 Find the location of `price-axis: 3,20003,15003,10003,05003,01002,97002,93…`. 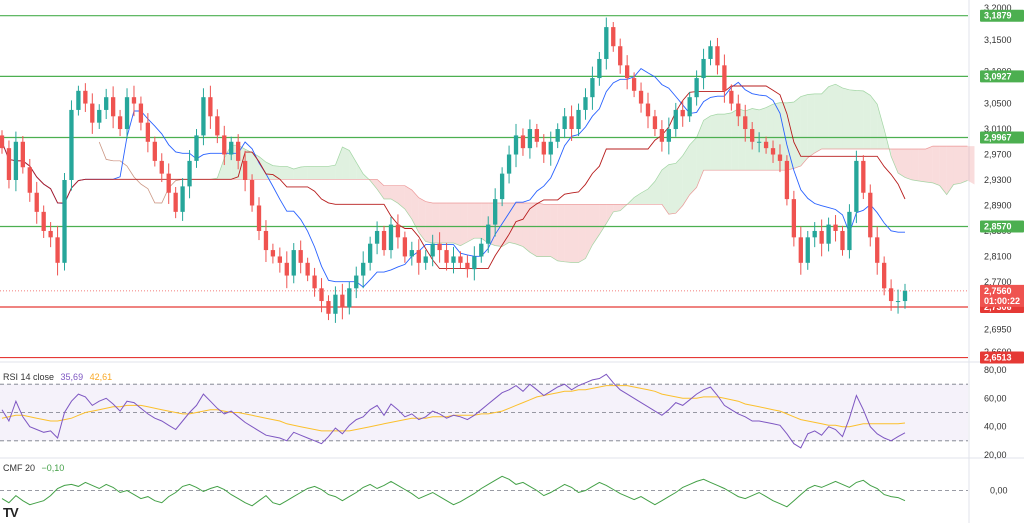

price-axis: 3,20003,15003,10003,05003,01002,97002,93… is located at coordinates (1002, 249).